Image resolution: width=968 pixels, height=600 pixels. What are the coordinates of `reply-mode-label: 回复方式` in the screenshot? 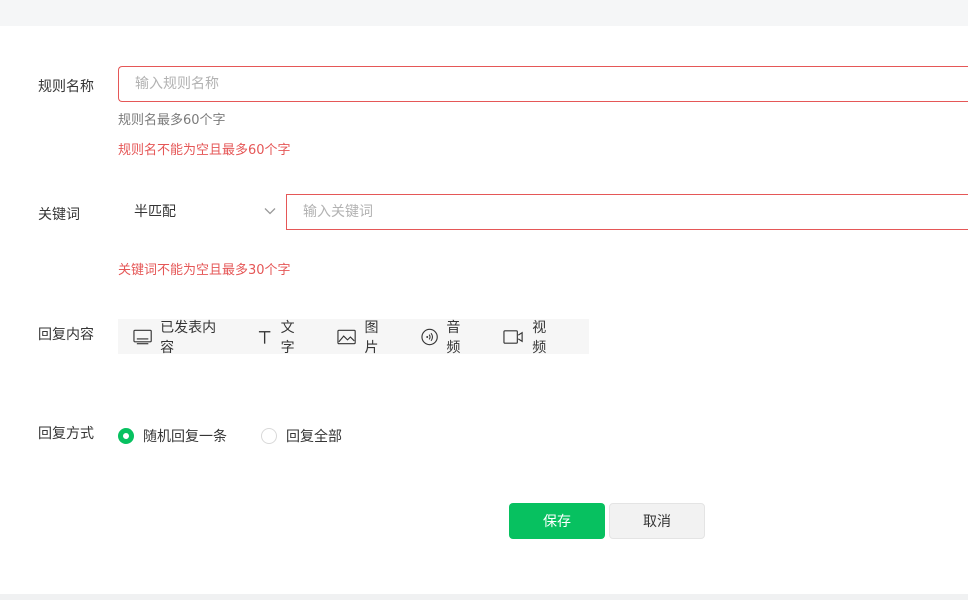 It's located at (66, 434).